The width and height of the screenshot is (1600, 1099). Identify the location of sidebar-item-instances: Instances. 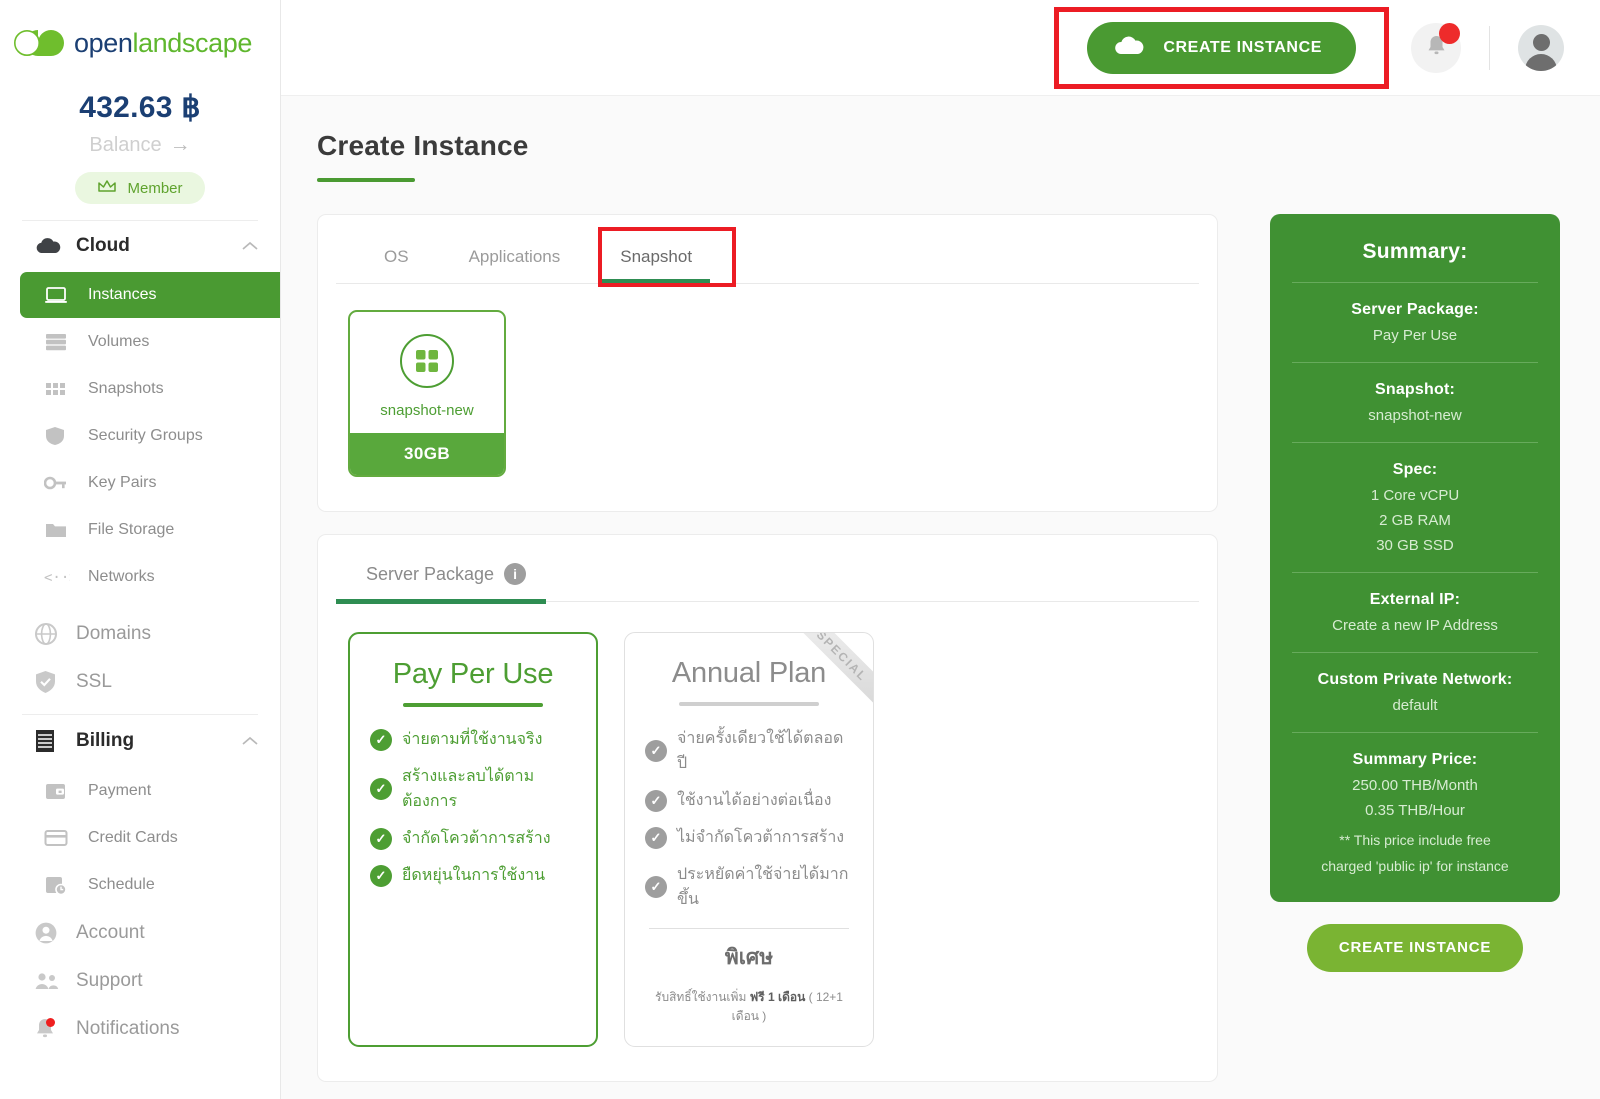
(150, 295).